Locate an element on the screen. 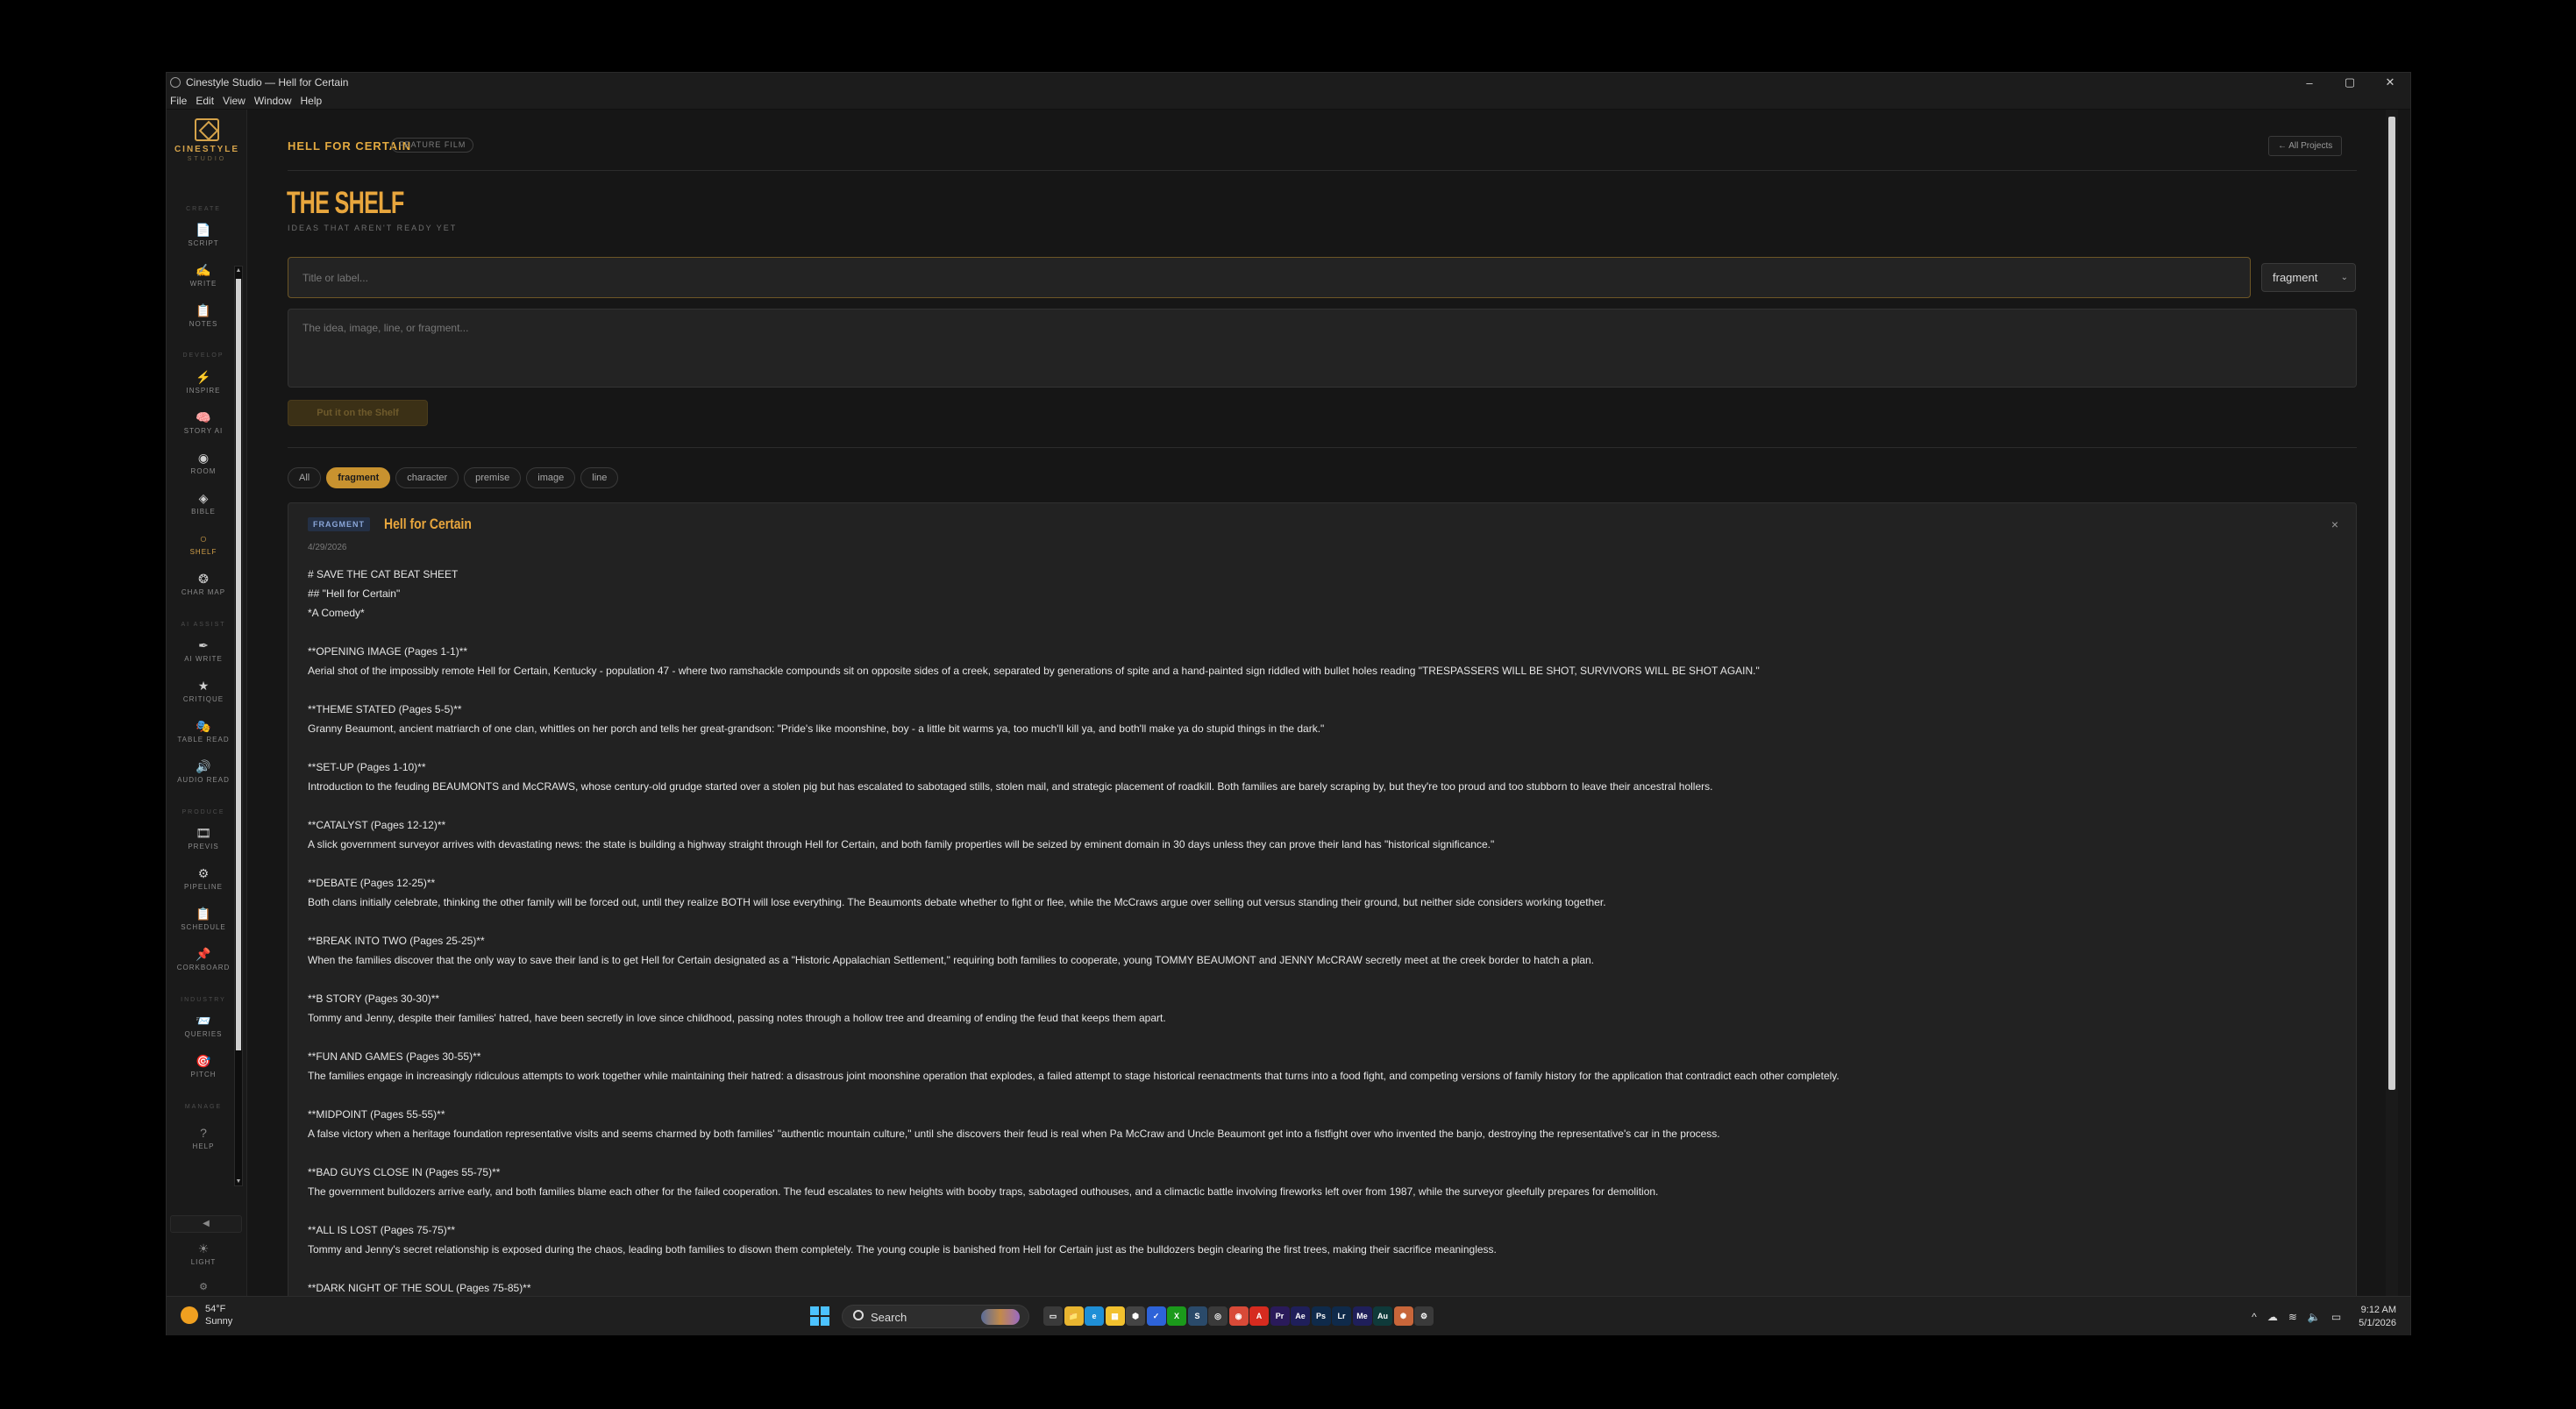 The image size is (2576, 1409). sidebar-item-schedule: 📋 SCHEDULE is located at coordinates (203, 924).